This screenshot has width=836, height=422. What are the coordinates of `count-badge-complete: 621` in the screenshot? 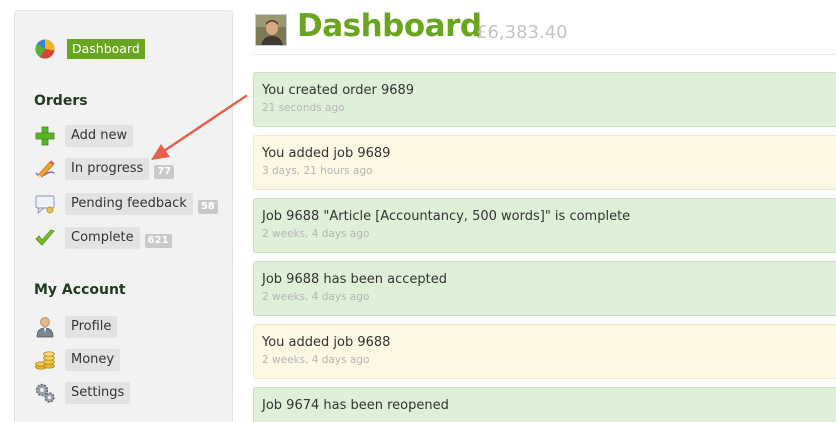 It's located at (158, 241).